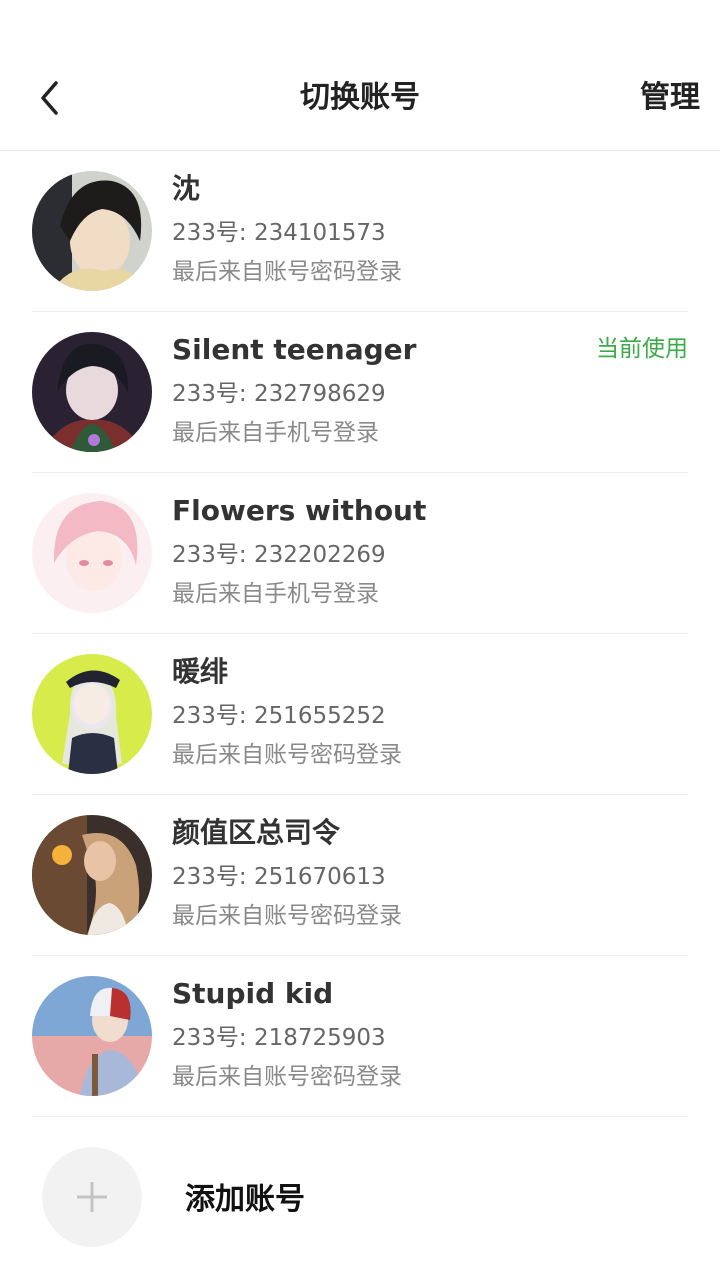 The height and width of the screenshot is (1280, 720). Describe the element at coordinates (279, 394) in the screenshot. I see `account-id: 233号: 232798629` at that location.